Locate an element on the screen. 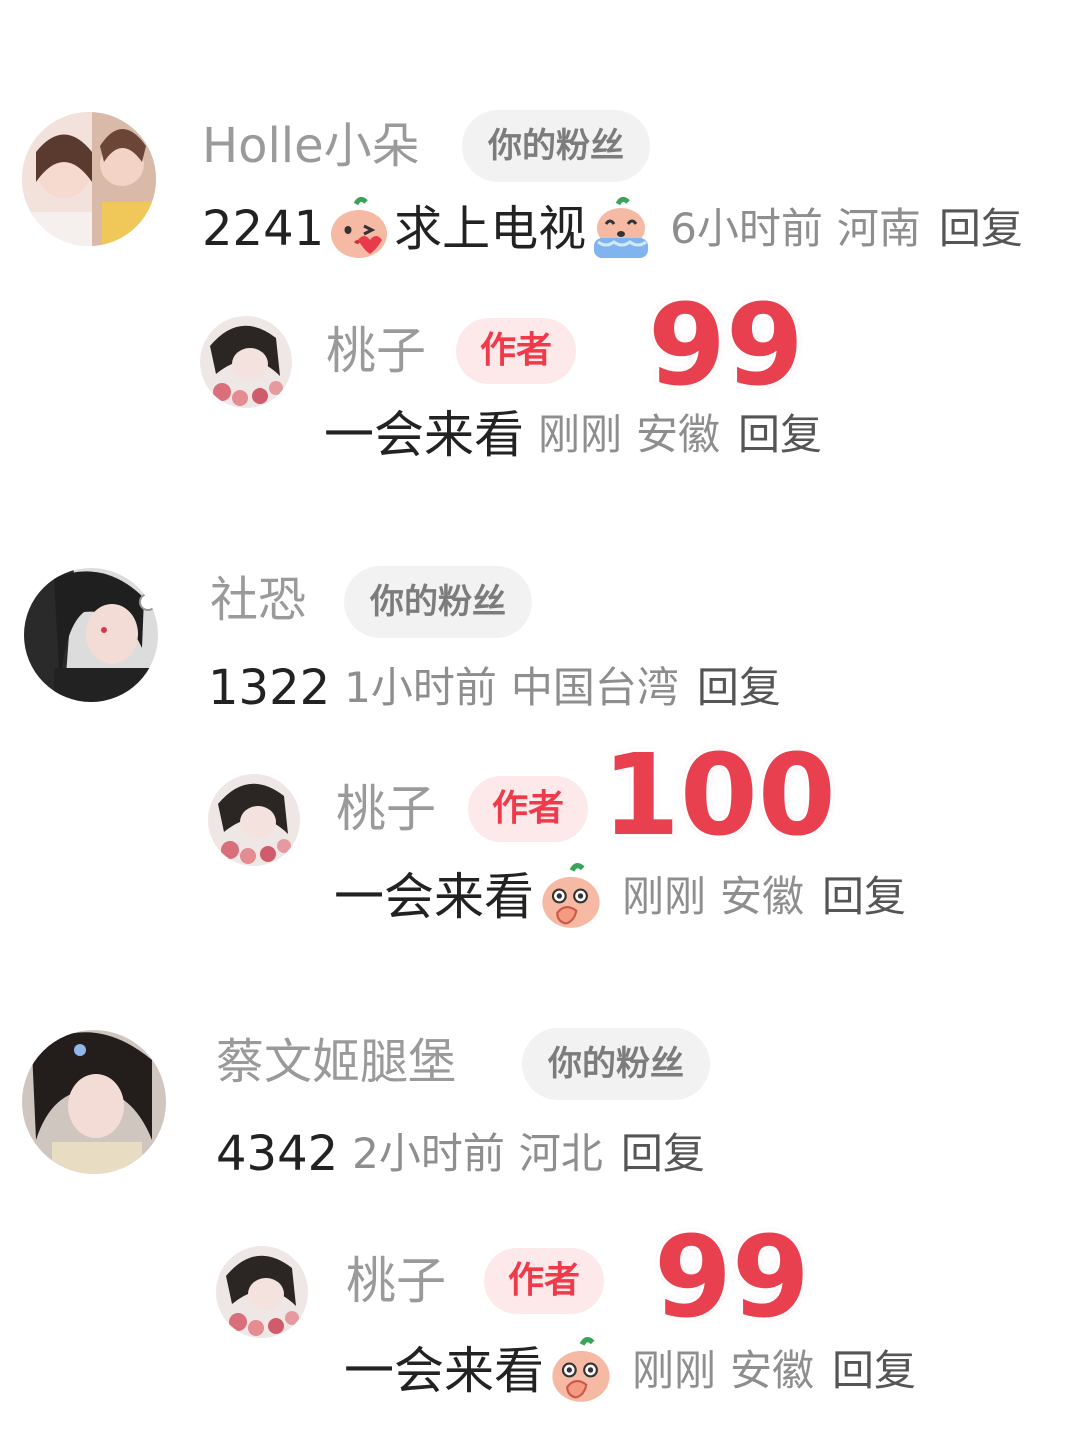 Image resolution: width=1080 pixels, height=1440 pixels. comment-time: 1小时前 is located at coordinates (420, 687).